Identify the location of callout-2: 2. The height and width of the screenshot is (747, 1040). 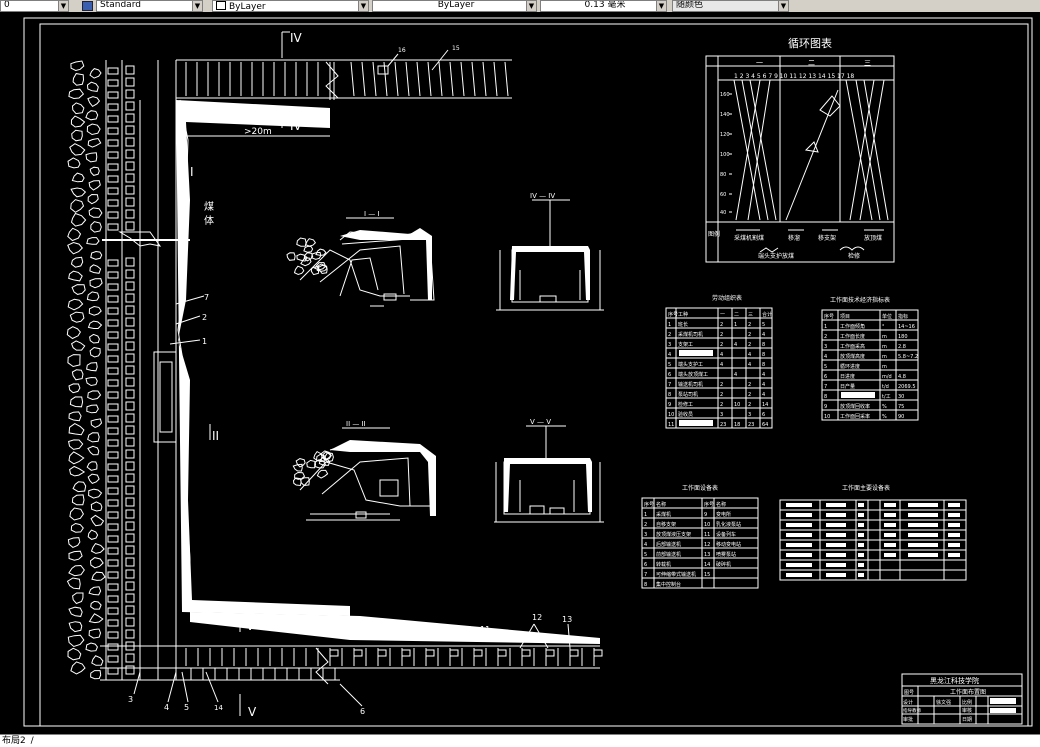
(204, 317).